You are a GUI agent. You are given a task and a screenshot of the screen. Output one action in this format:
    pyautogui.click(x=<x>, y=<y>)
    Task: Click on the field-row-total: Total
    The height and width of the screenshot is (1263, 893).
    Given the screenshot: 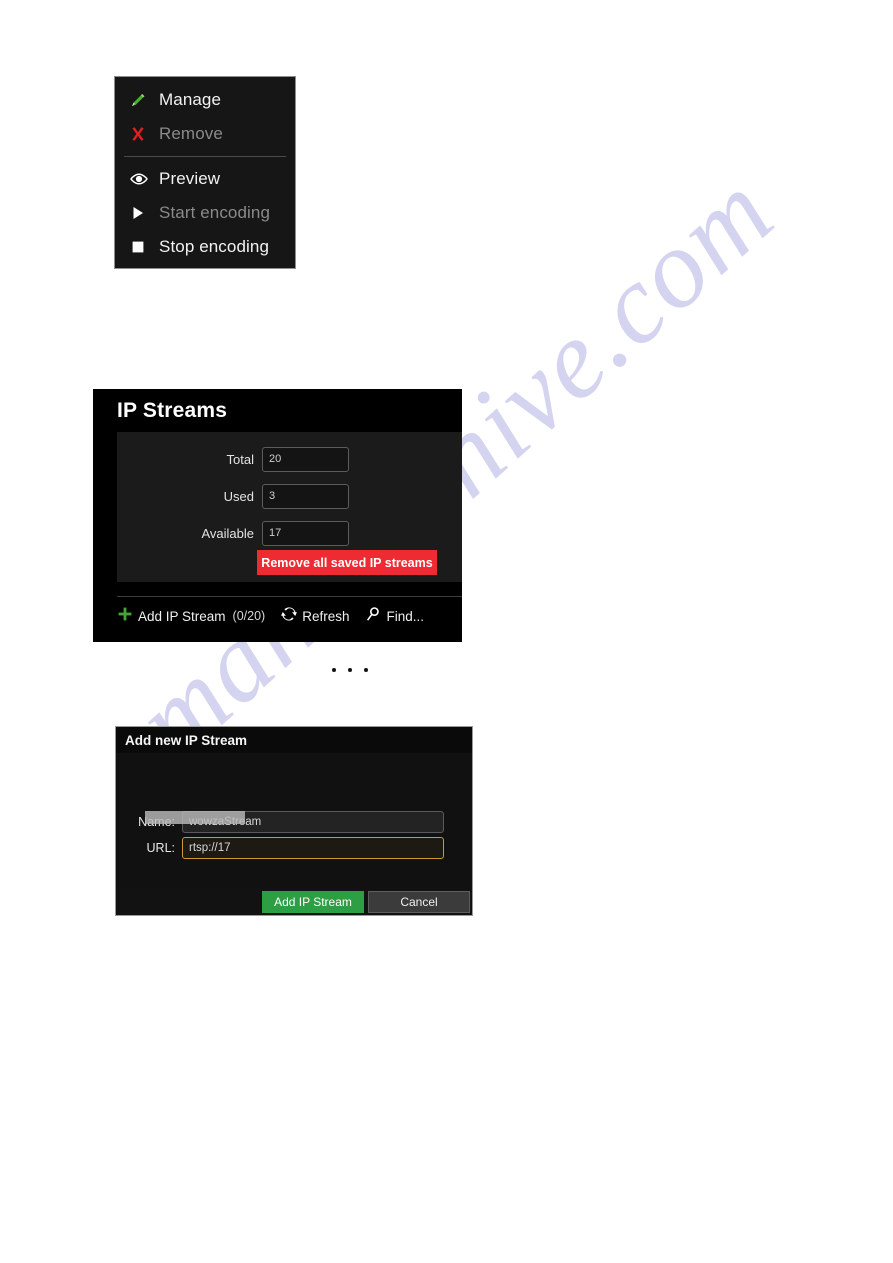 What is the action you would take?
    pyautogui.click(x=274, y=459)
    